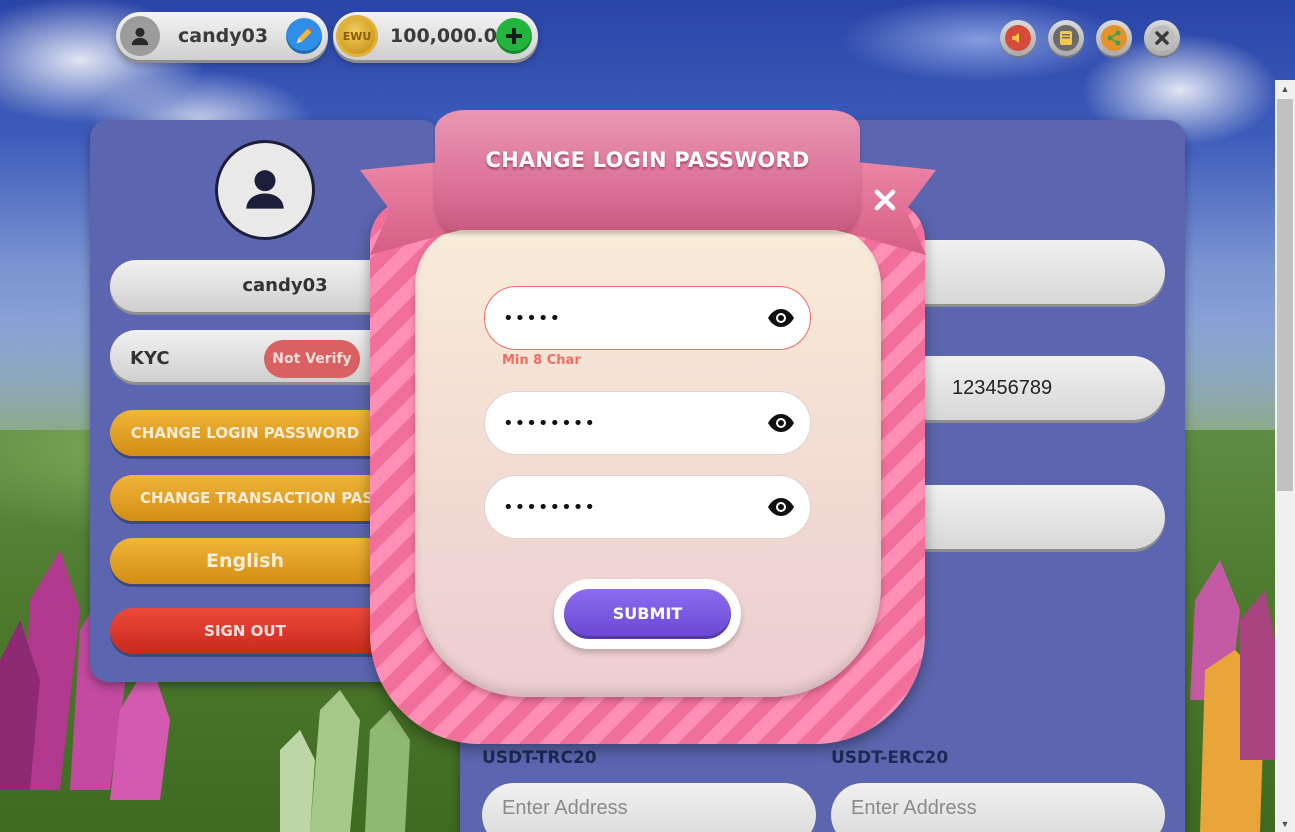  I want to click on trc20-address-field, so click(649, 807).